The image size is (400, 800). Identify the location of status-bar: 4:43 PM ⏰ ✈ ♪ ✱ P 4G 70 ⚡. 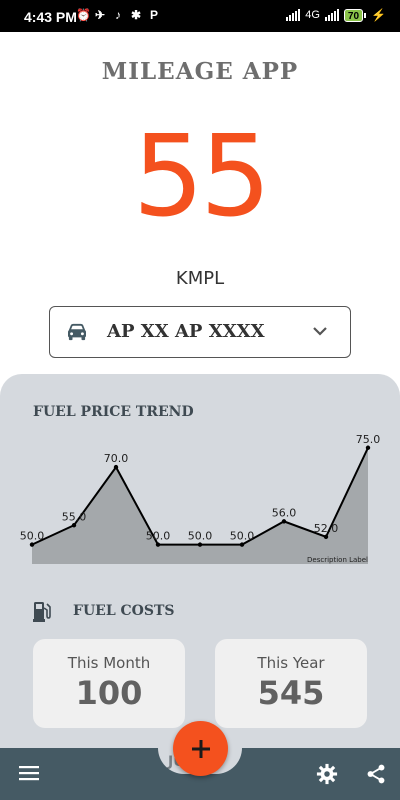
(200, 16).